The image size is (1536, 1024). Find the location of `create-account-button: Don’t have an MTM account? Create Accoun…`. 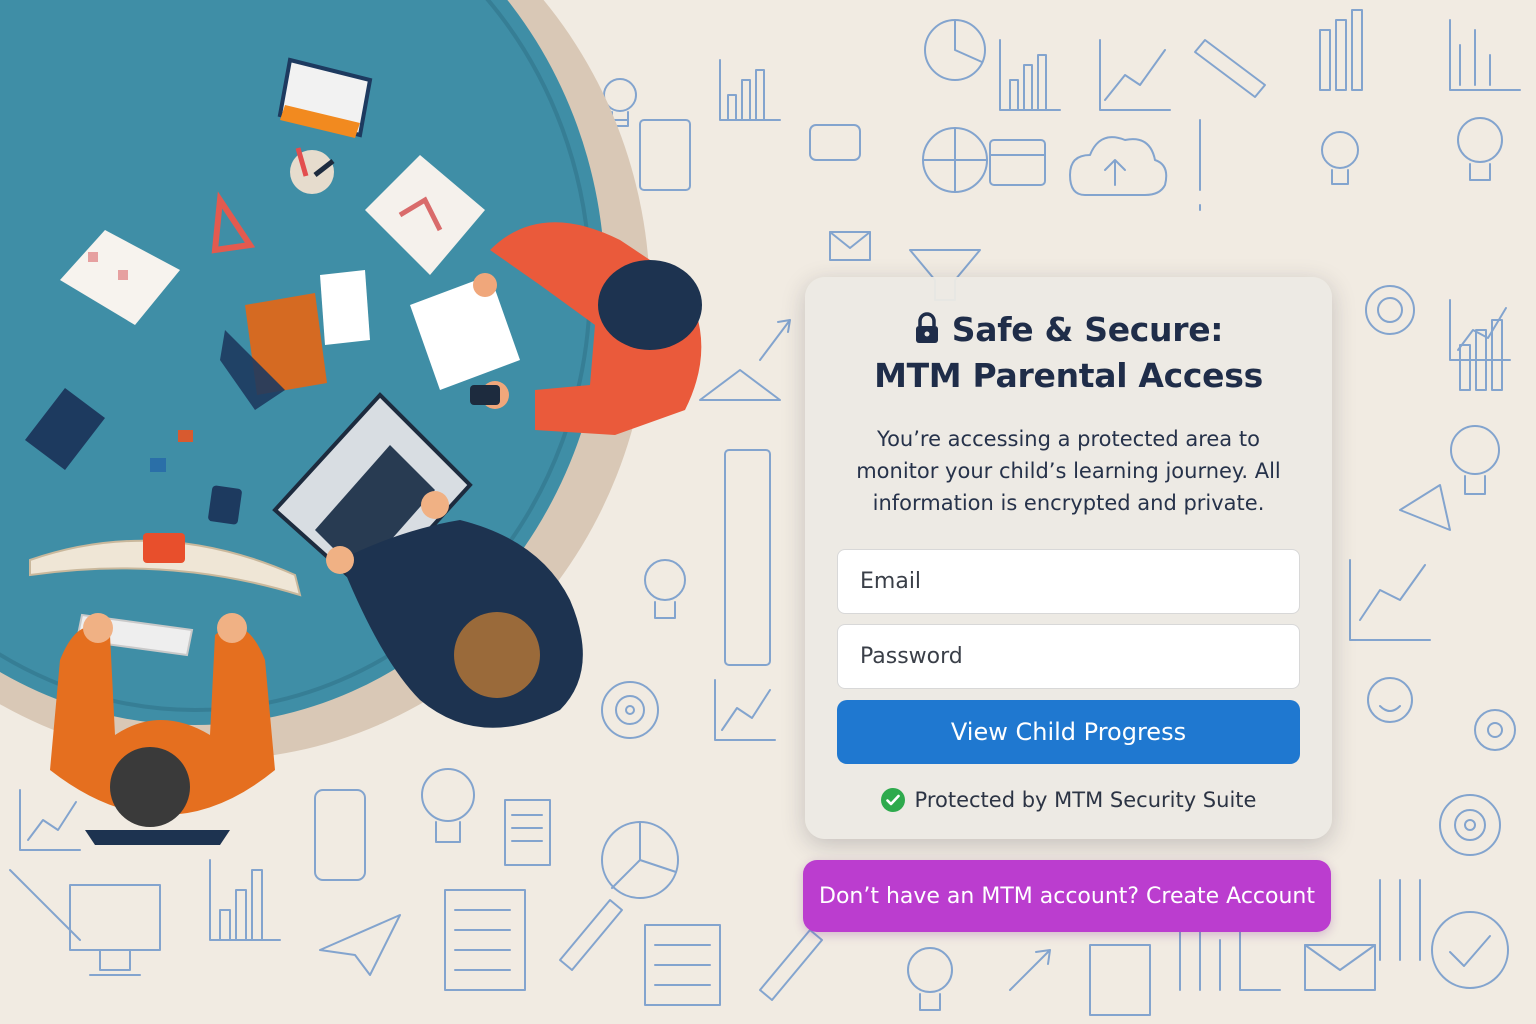

create-account-button: Don’t have an MTM account? Create Accoun… is located at coordinates (1067, 896).